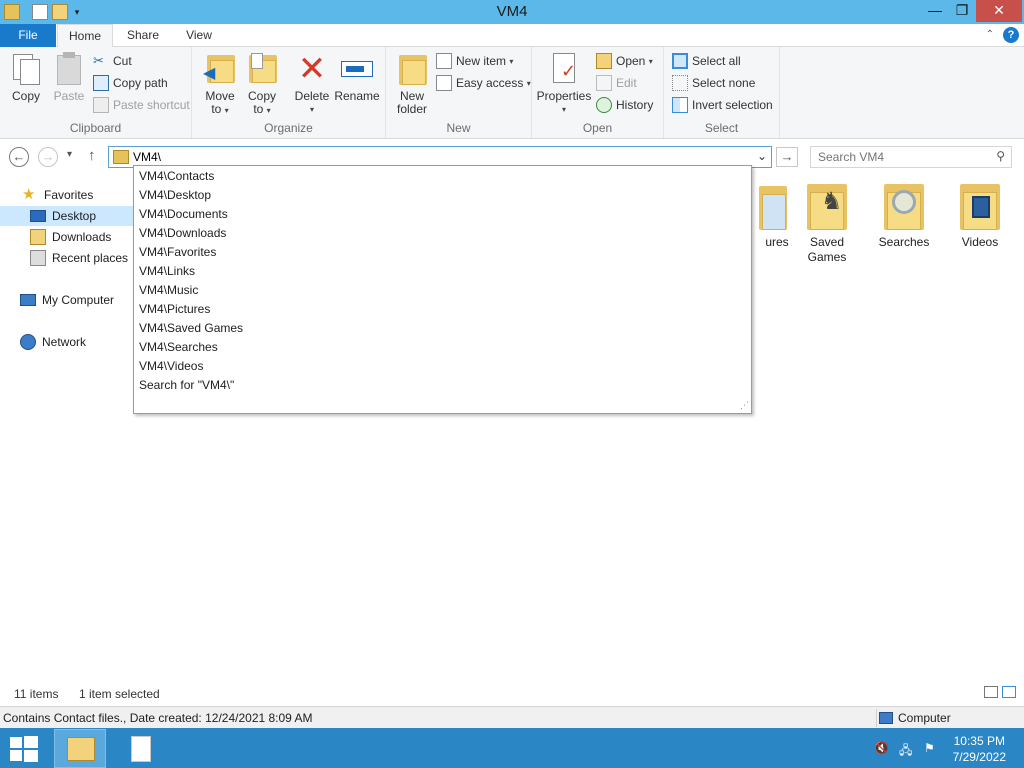 The height and width of the screenshot is (768, 1024). What do you see at coordinates (412, 69) in the screenshot?
I see `new-folder-icon` at bounding box center [412, 69].